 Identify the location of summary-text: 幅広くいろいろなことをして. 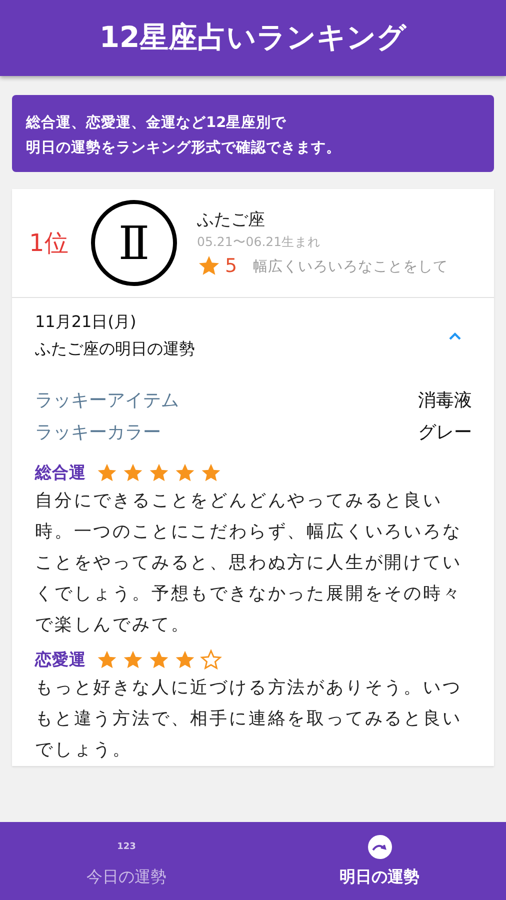
(350, 267).